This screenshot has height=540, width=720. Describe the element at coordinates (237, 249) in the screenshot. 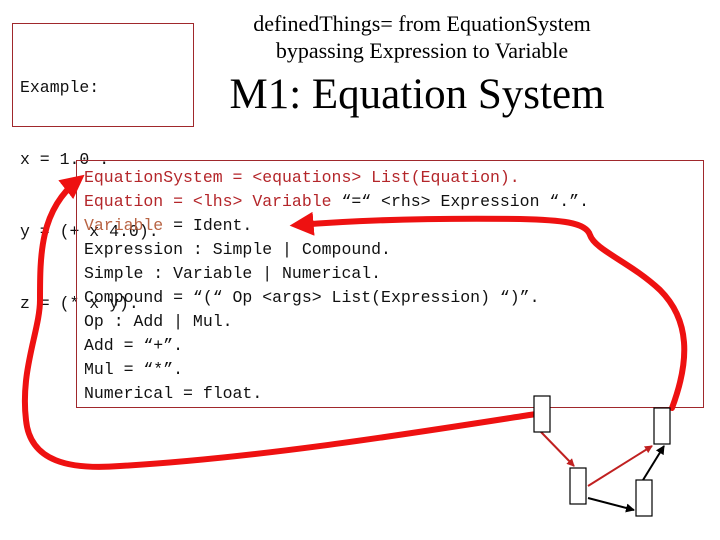

I see `grammar-rule-segment: Expression : Simple | Compound.` at that location.